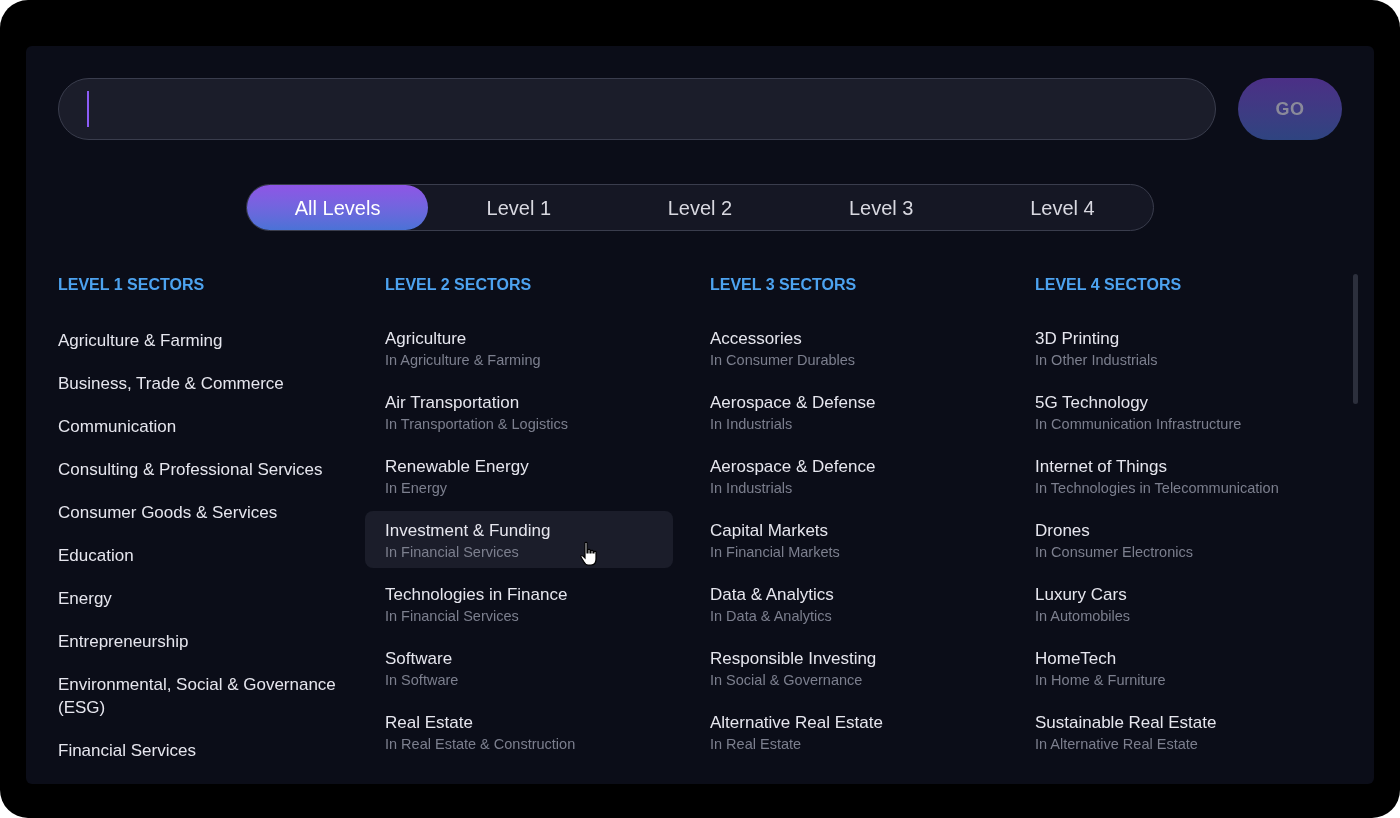 The width and height of the screenshot is (1400, 818). I want to click on hand-cursor-icon, so click(589, 554).